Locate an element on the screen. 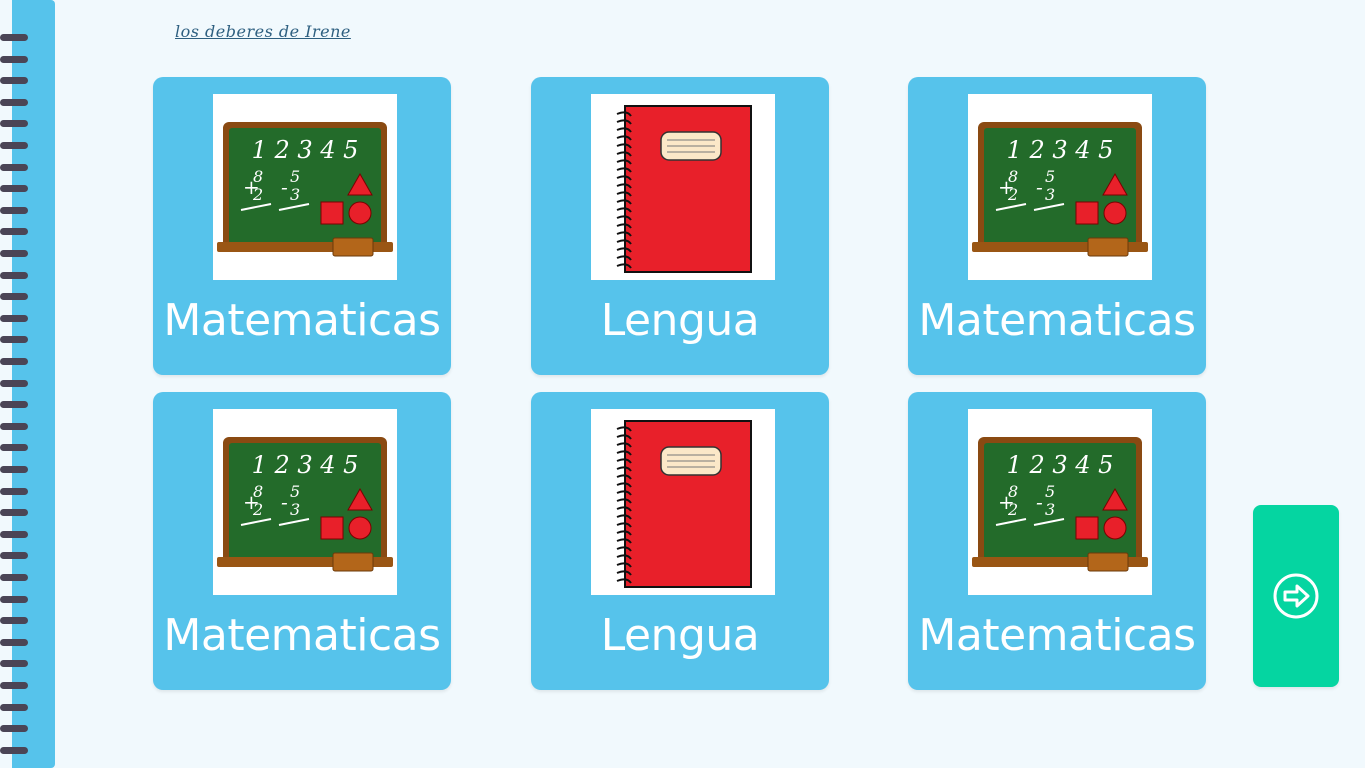 The width and height of the screenshot is (1365, 768). arrow-right-circle-icon is located at coordinates (1296, 596).